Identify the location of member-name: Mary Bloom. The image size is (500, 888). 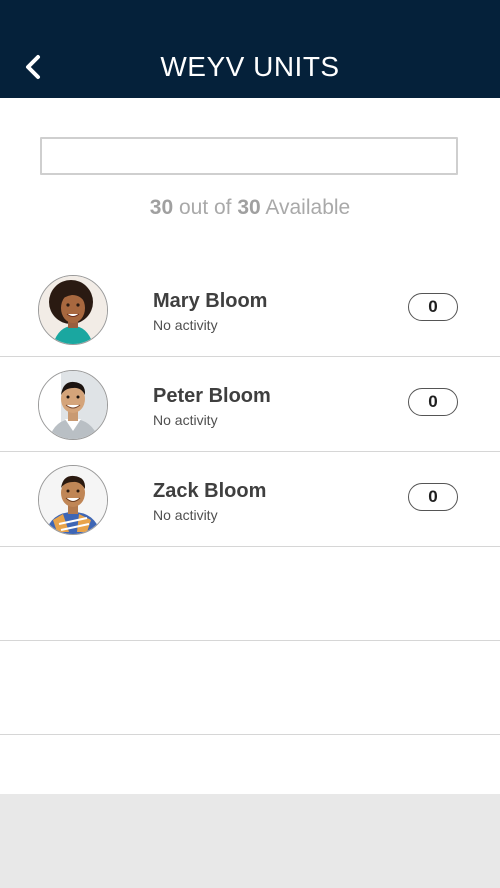
(210, 301).